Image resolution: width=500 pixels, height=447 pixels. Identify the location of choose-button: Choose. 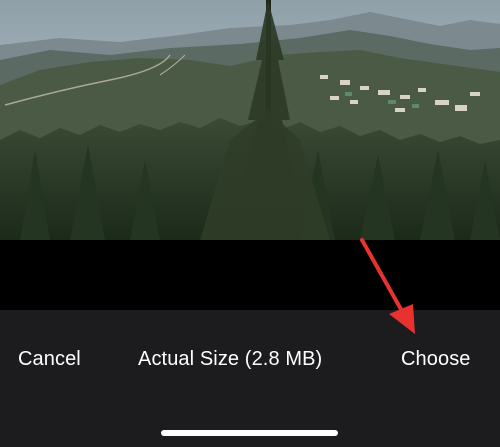
(436, 359).